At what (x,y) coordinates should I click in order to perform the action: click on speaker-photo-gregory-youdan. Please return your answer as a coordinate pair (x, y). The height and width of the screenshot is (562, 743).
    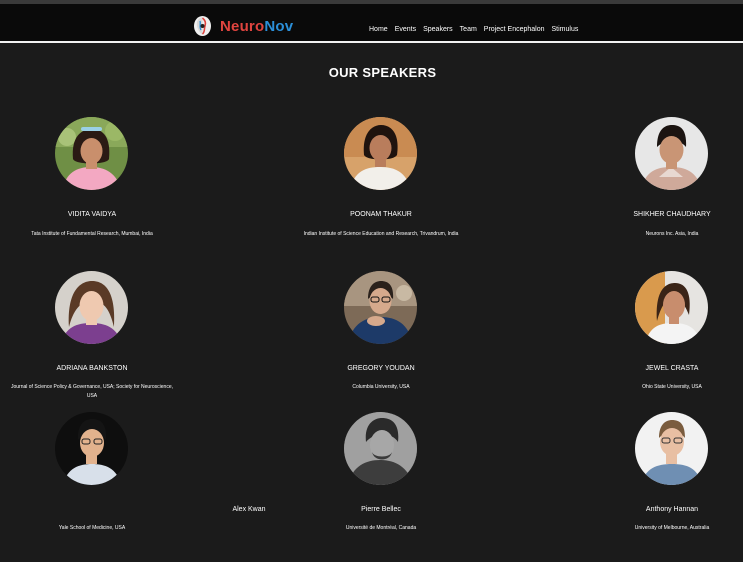
    Looking at the image, I should click on (380, 307).